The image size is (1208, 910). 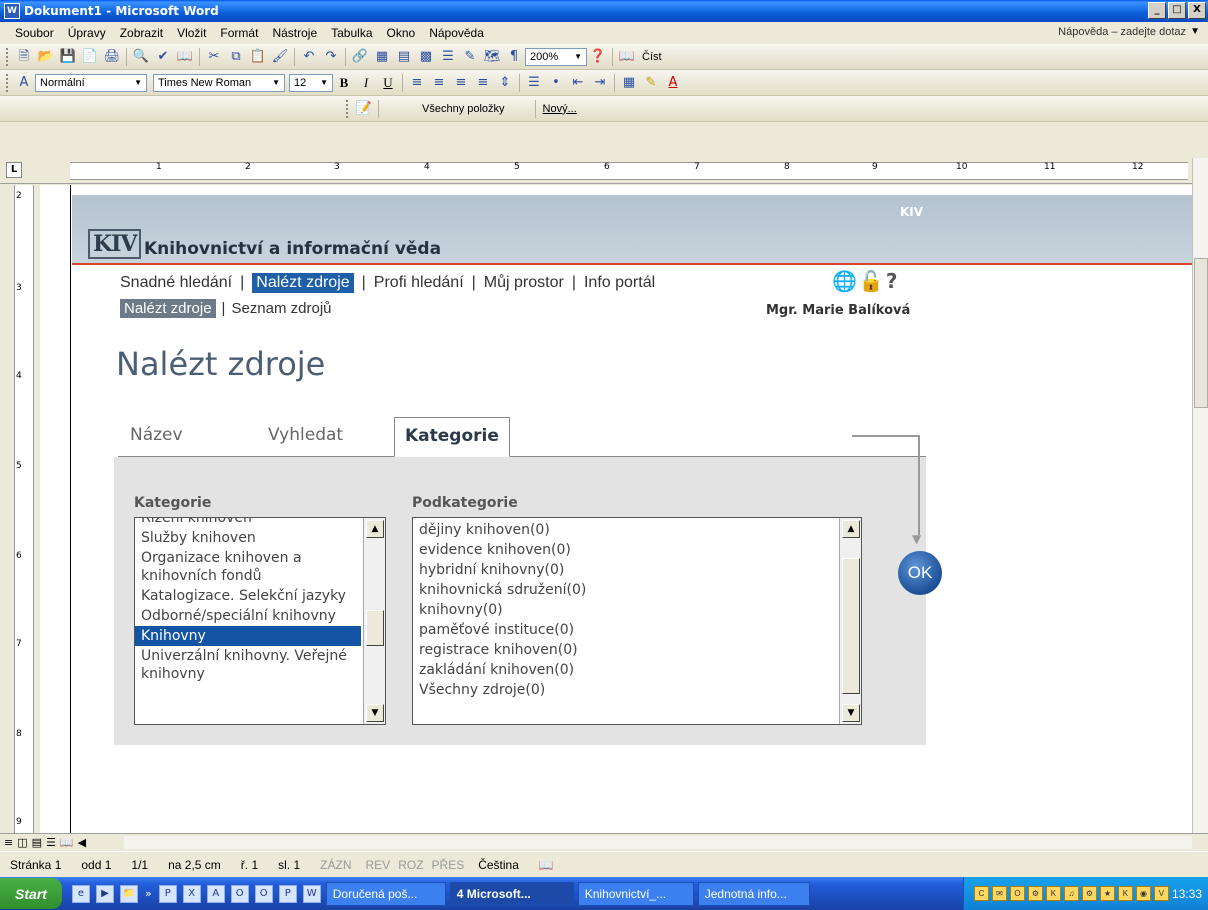 I want to click on redo-icon: ↷, so click(x=331, y=57).